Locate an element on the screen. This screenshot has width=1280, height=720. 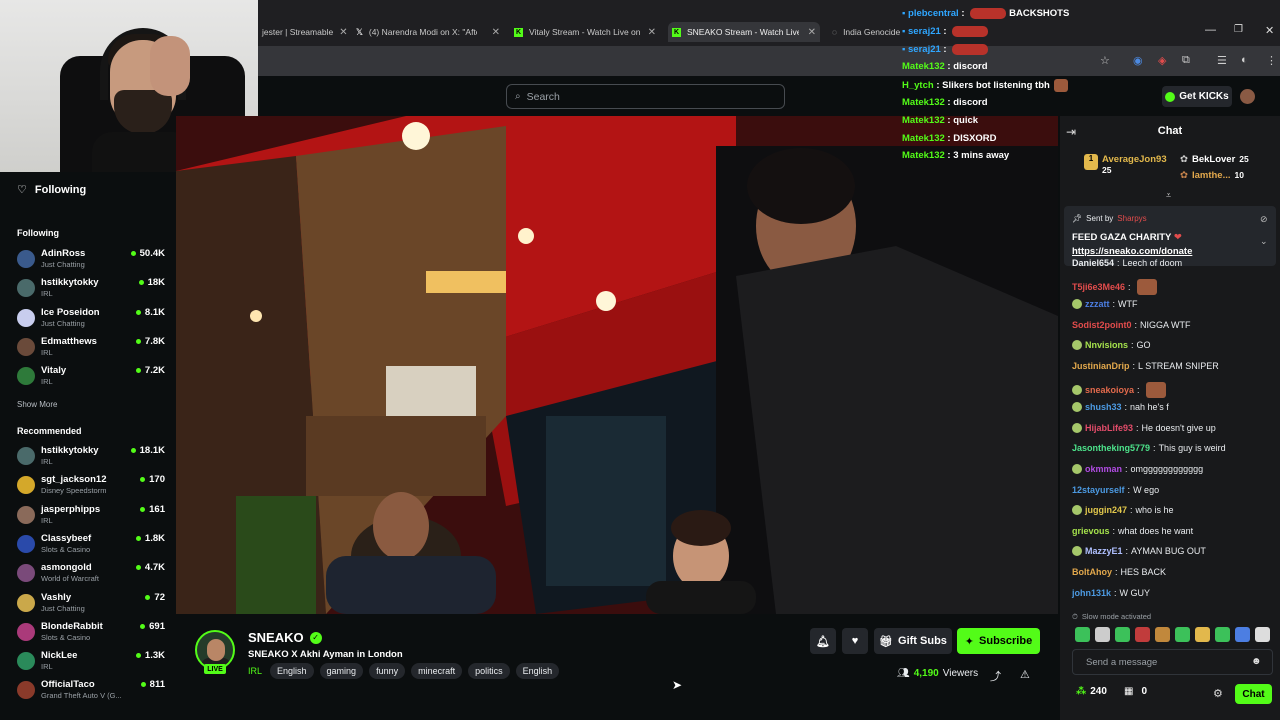
sidebar-channel: Edmatthews IRL 7.8K is located at coordinates (92, 349).